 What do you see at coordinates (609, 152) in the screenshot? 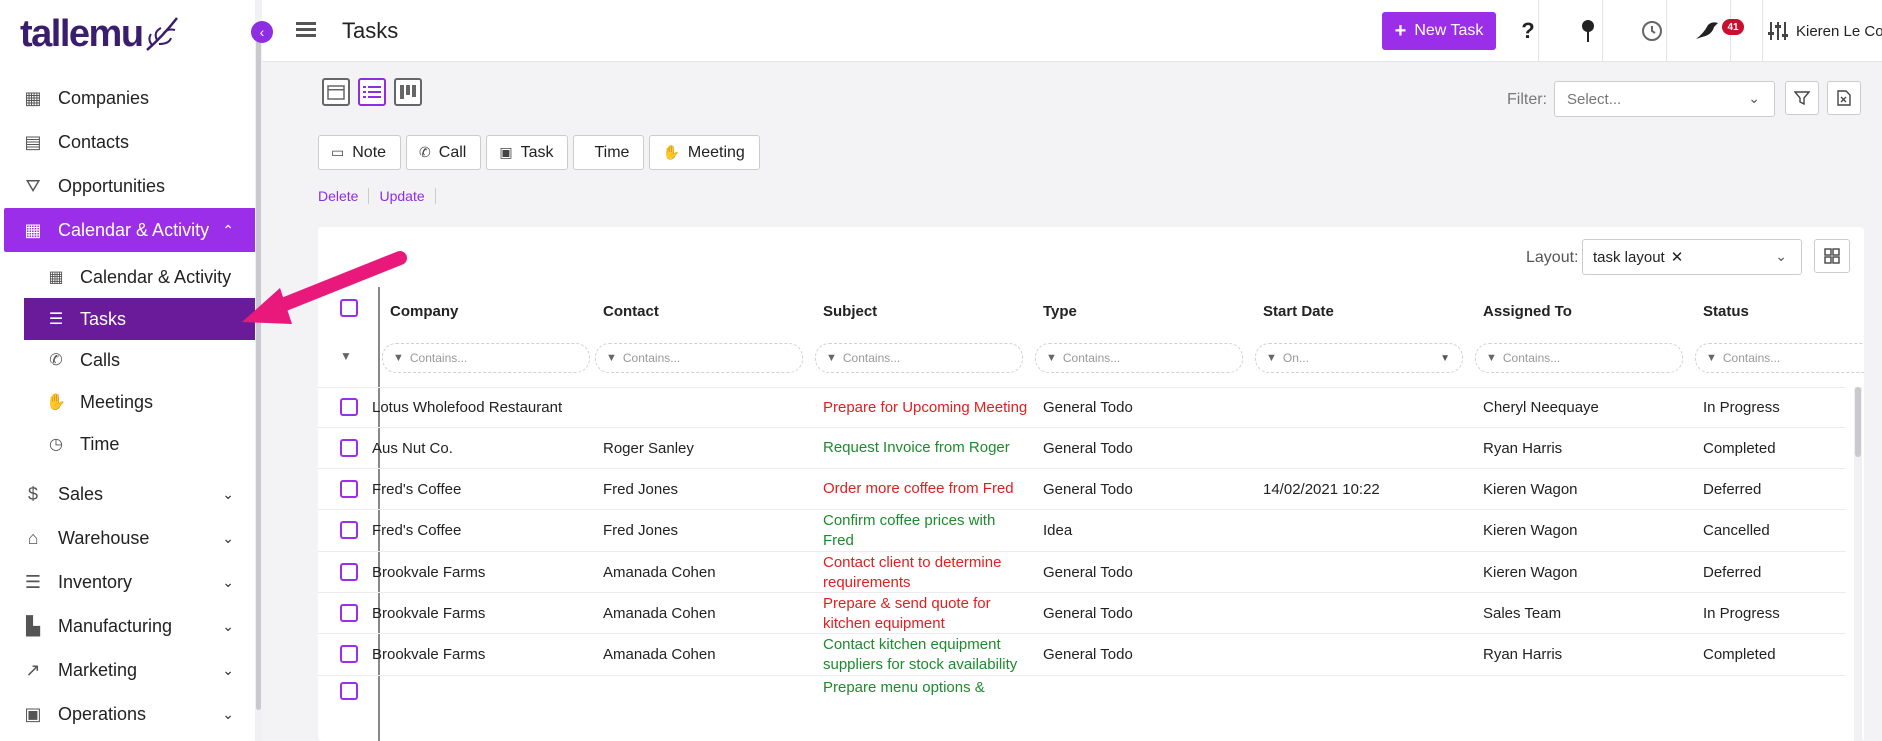
I see `time-button: Time` at bounding box center [609, 152].